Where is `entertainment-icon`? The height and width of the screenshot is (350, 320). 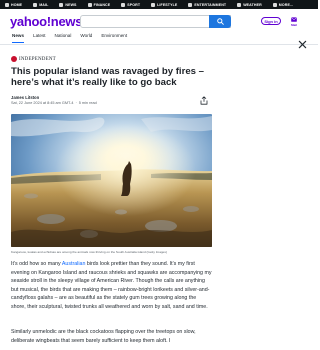 entertainment-icon is located at coordinates (190, 4).